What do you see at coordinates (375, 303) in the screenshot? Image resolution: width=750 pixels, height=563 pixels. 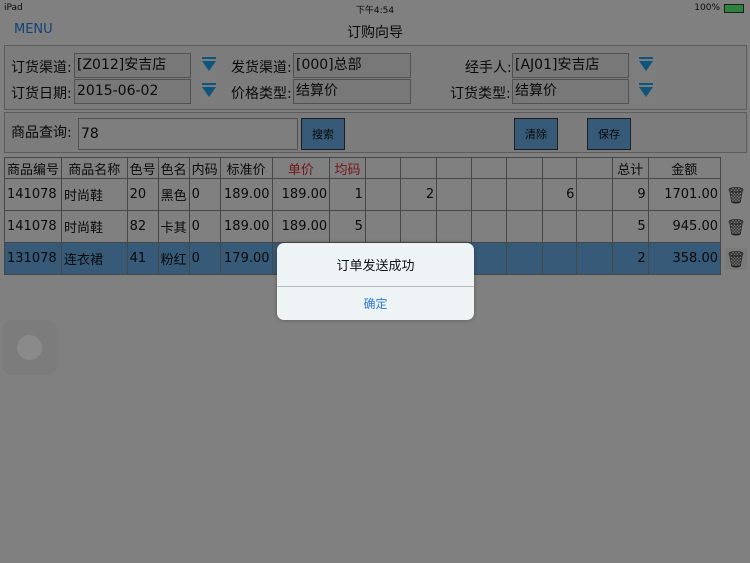 I see `alert-ok-button: 确定` at bounding box center [375, 303].